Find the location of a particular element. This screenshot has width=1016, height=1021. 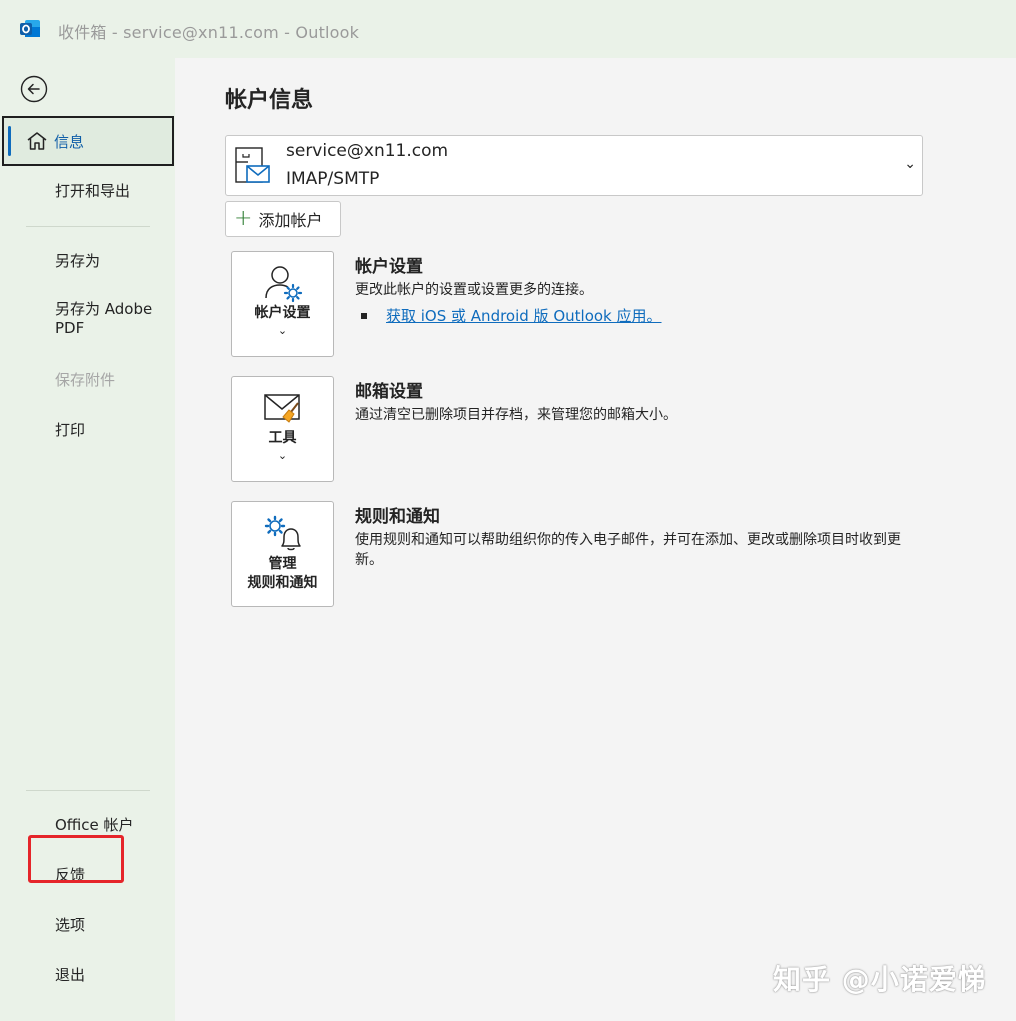

watermark: 知乎 @小诺爱悌 is located at coordinates (880, 979).